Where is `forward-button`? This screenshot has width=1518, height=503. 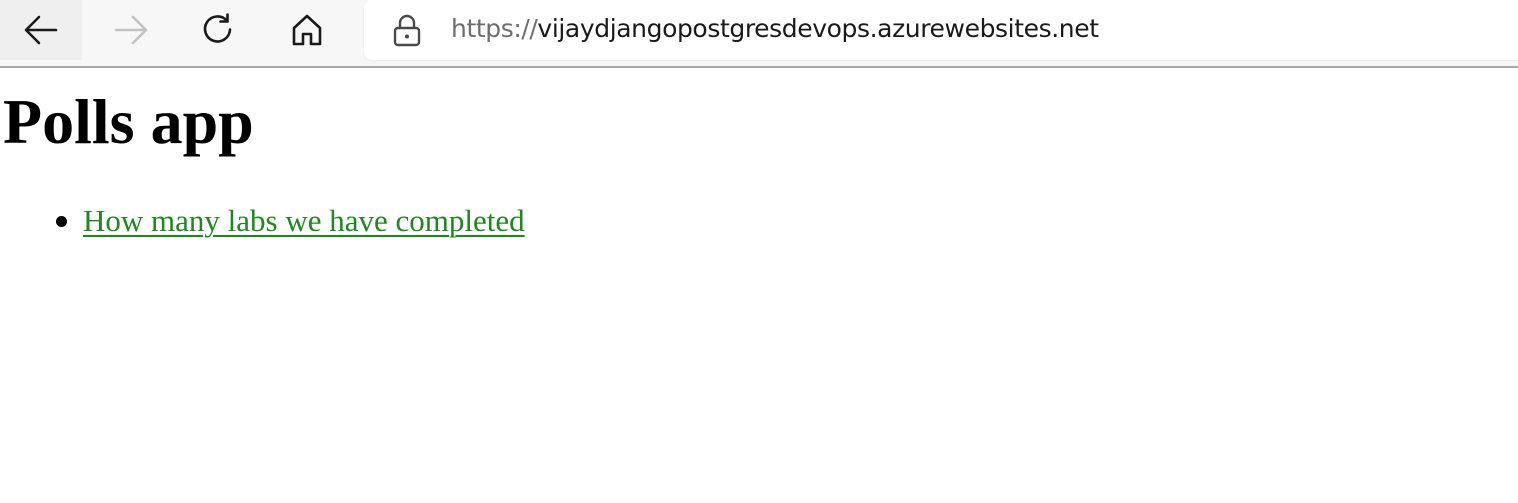 forward-button is located at coordinates (131, 30).